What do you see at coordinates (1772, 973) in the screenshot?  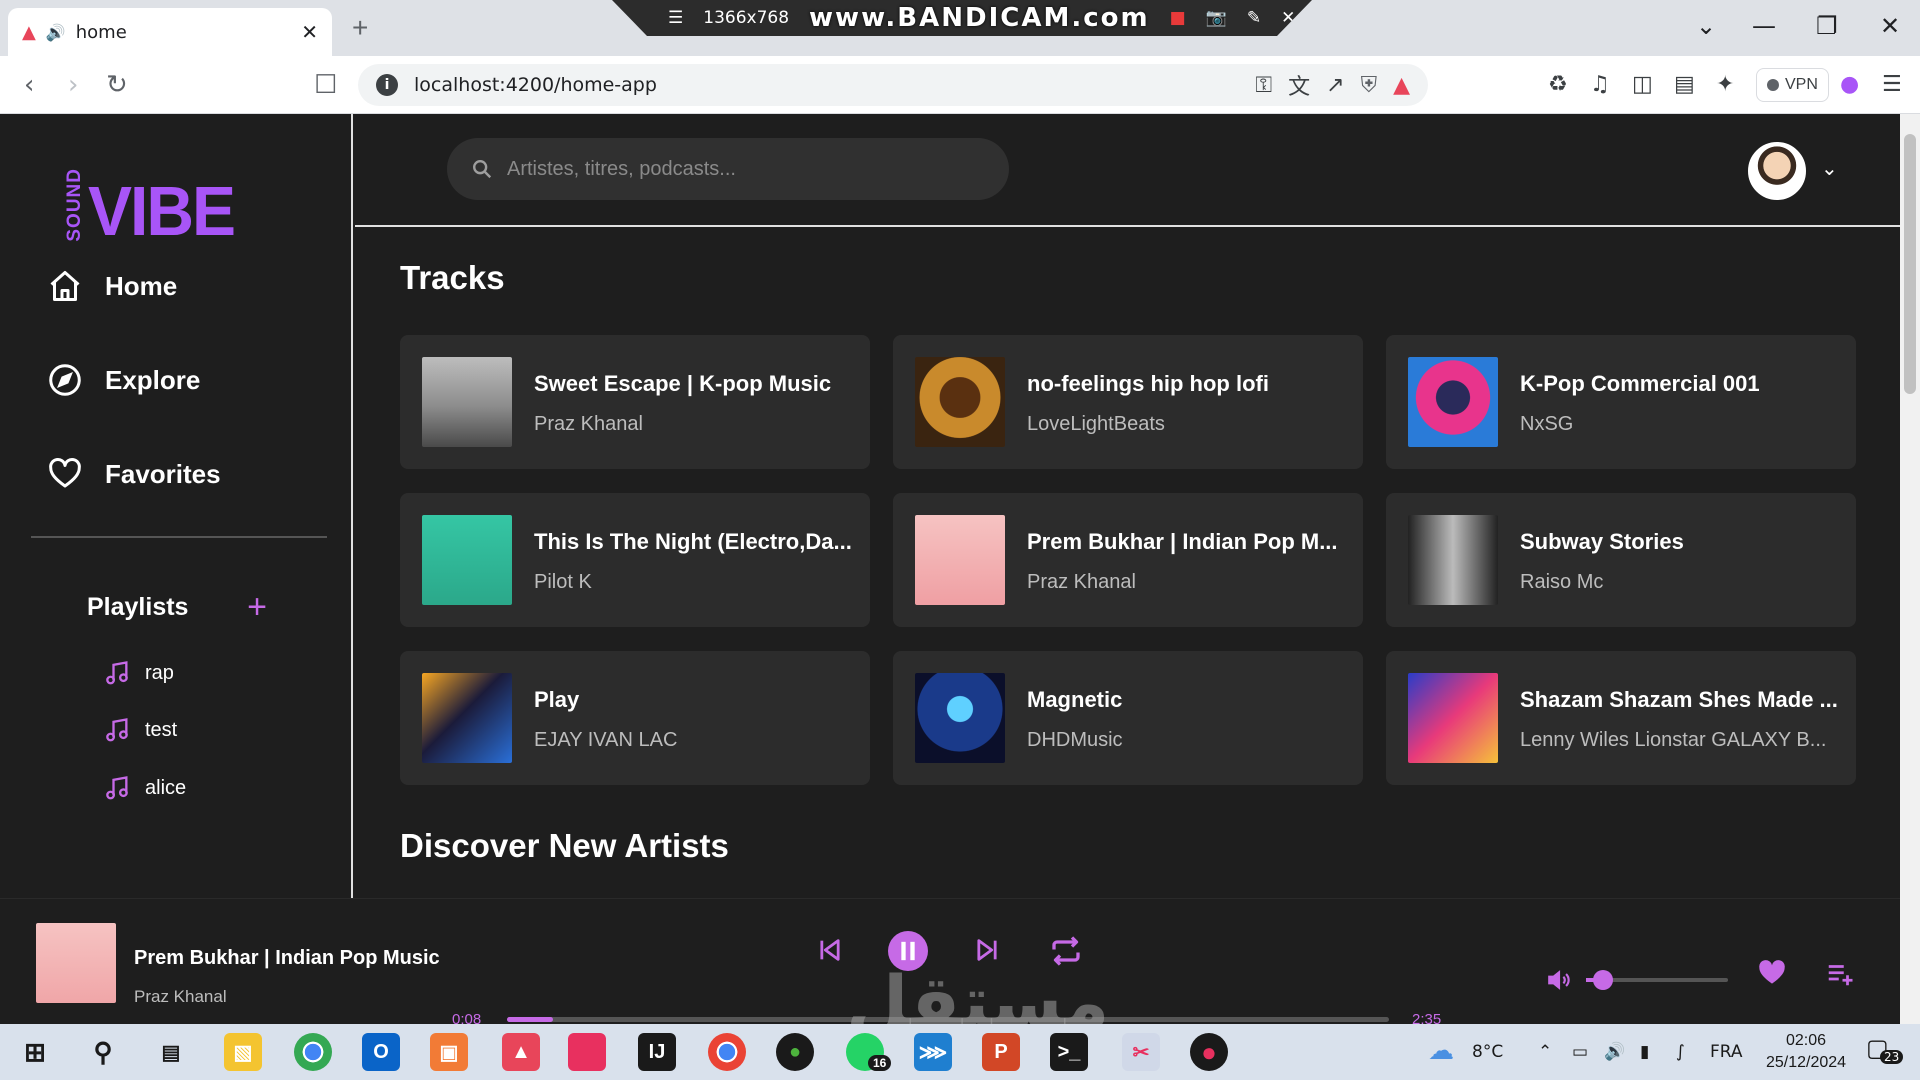 I see `favorite-heart-icon` at bounding box center [1772, 973].